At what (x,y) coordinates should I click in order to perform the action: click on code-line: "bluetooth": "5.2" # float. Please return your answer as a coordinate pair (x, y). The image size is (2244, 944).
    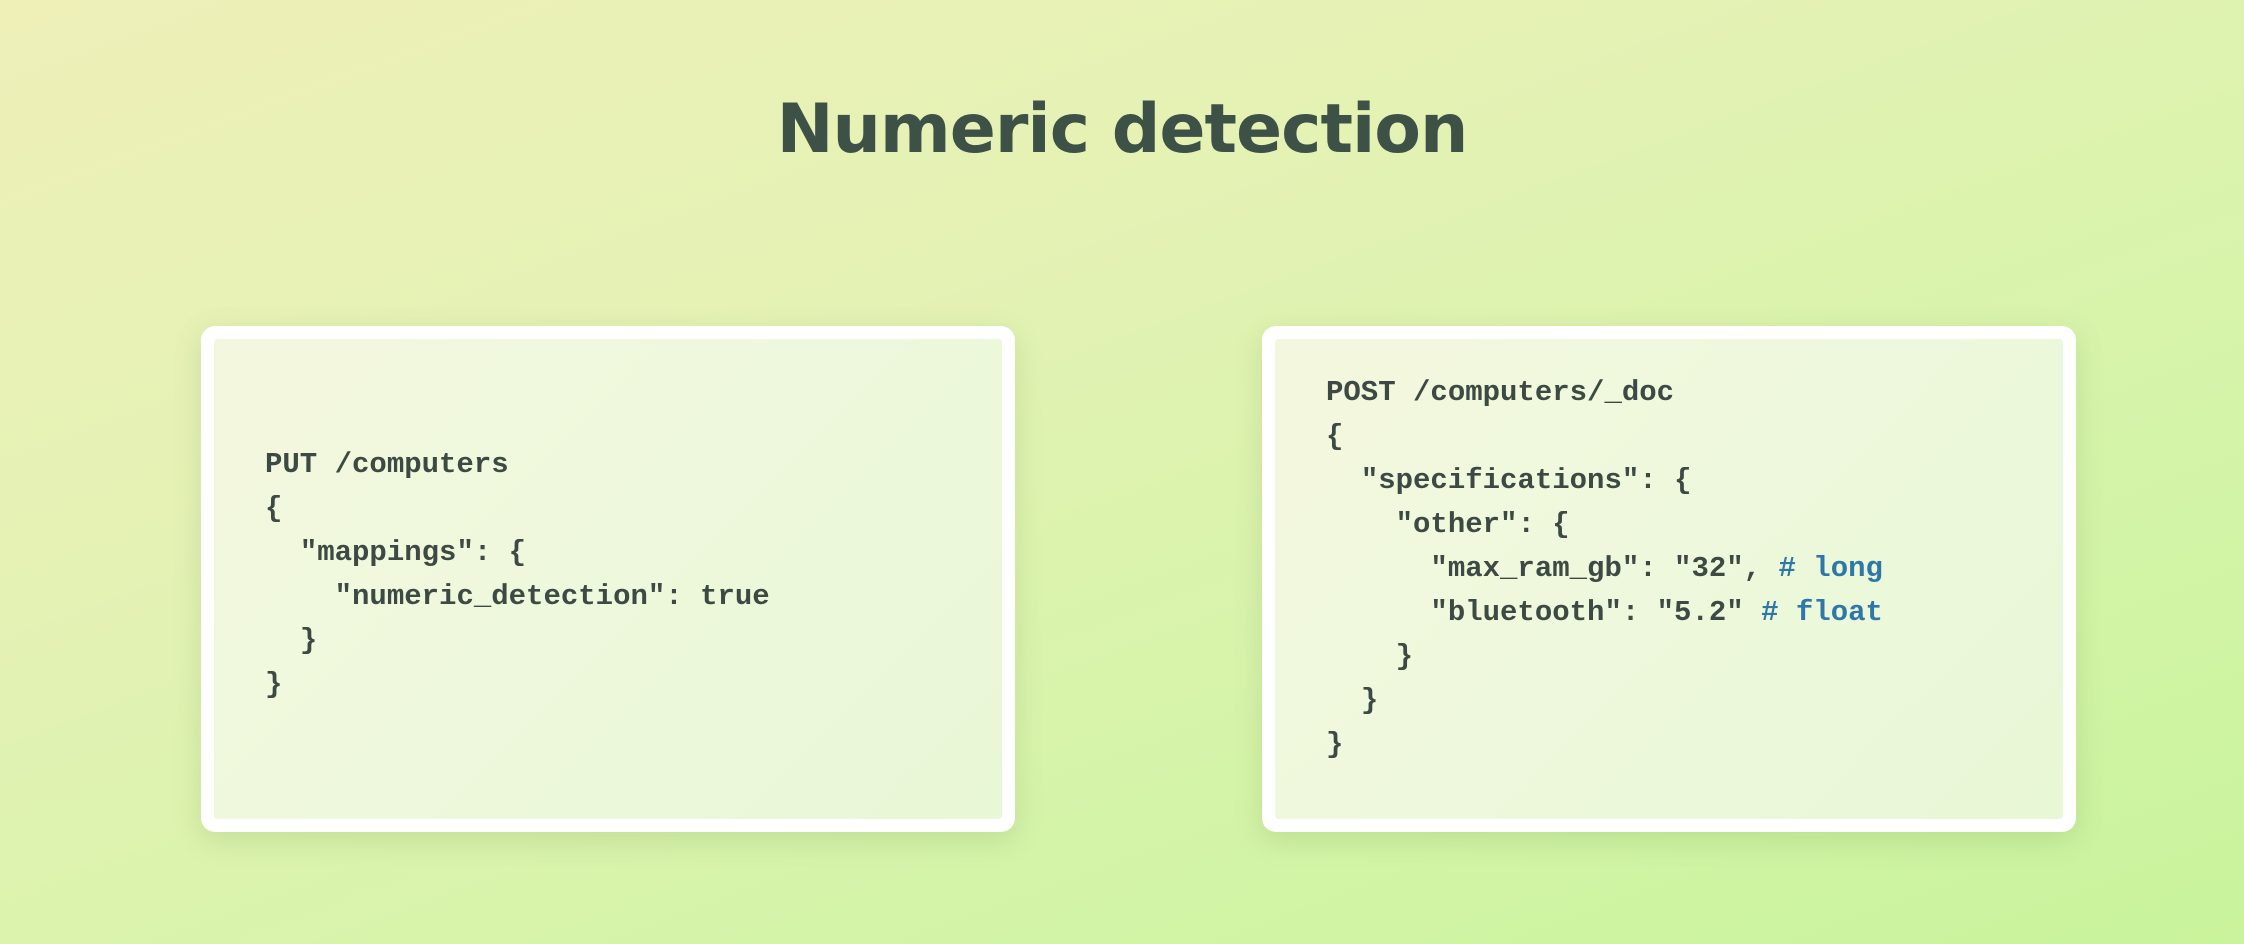
    Looking at the image, I should click on (1604, 613).